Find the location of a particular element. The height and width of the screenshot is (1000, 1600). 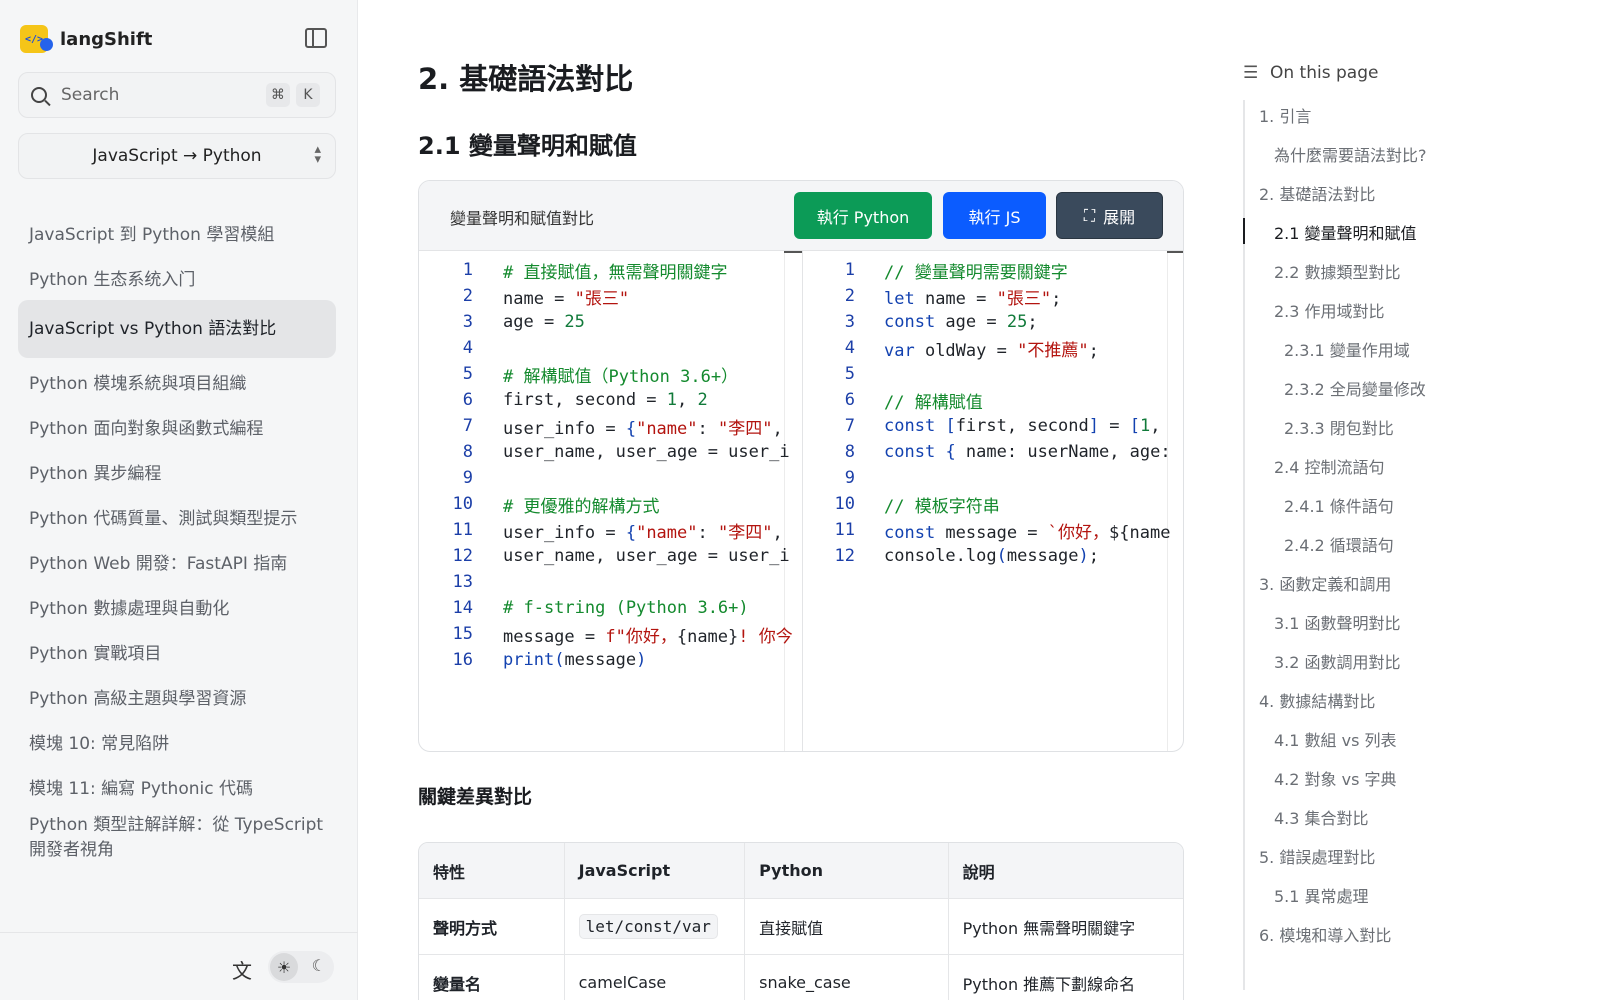

toc-item: 2.3.2 全局變量修改 is located at coordinates (1355, 388).